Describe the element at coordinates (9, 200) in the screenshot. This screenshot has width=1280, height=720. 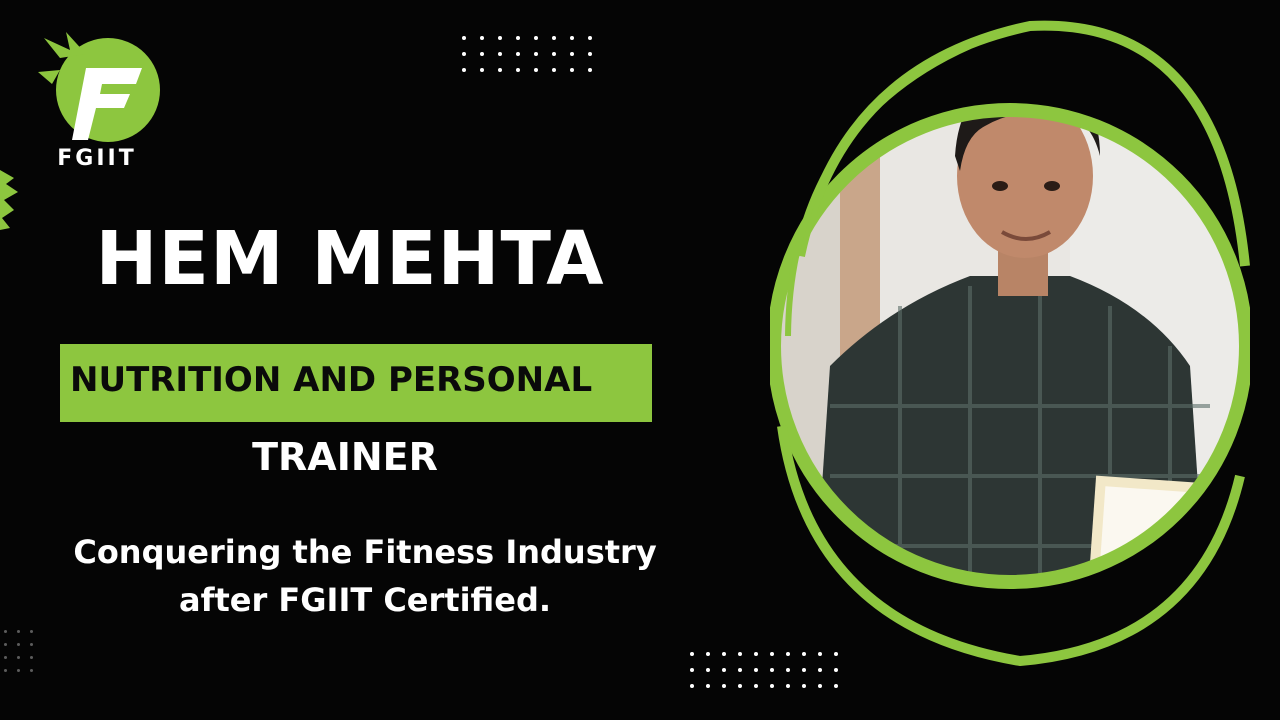
I see `brush-stroke-icon` at that location.